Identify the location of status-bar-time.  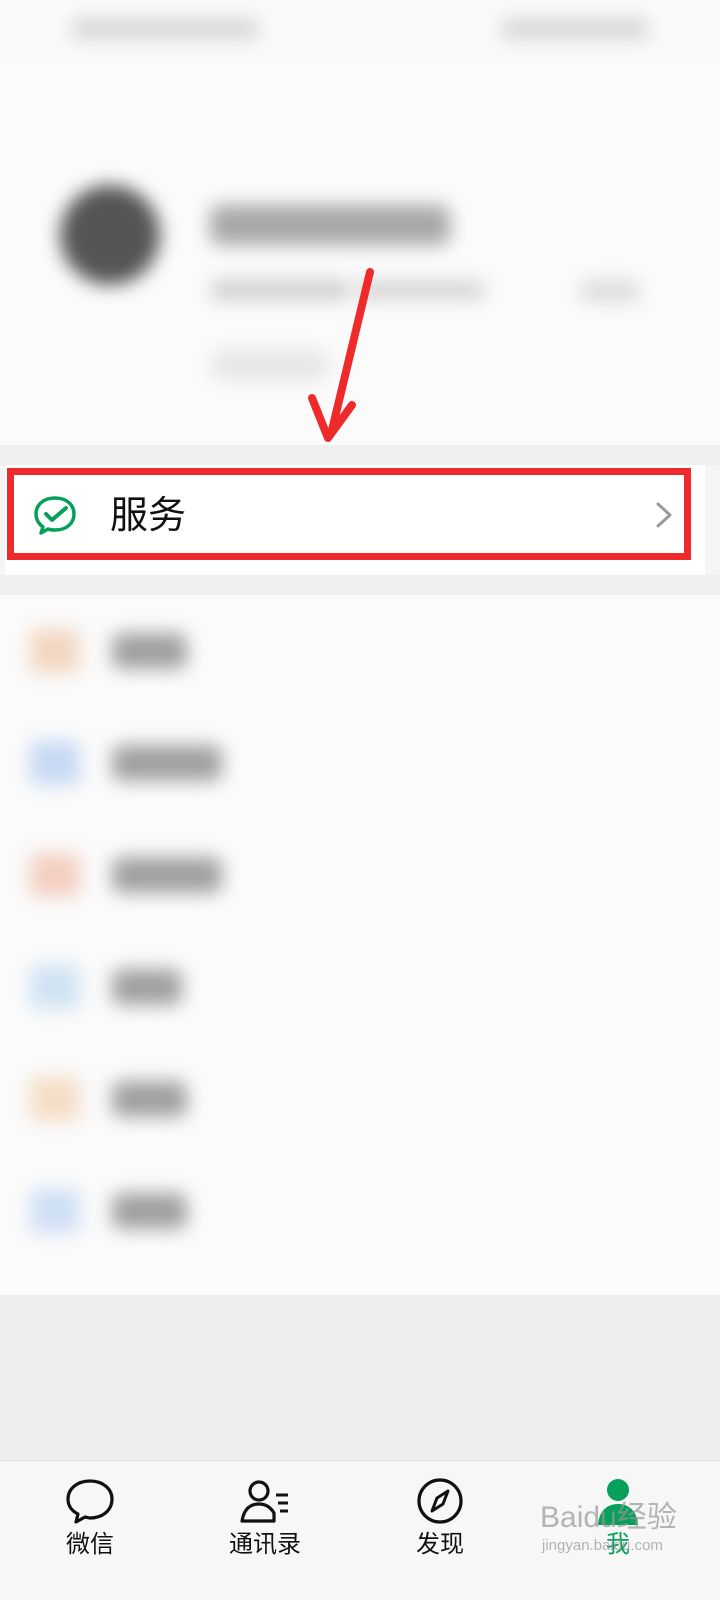
(165, 29).